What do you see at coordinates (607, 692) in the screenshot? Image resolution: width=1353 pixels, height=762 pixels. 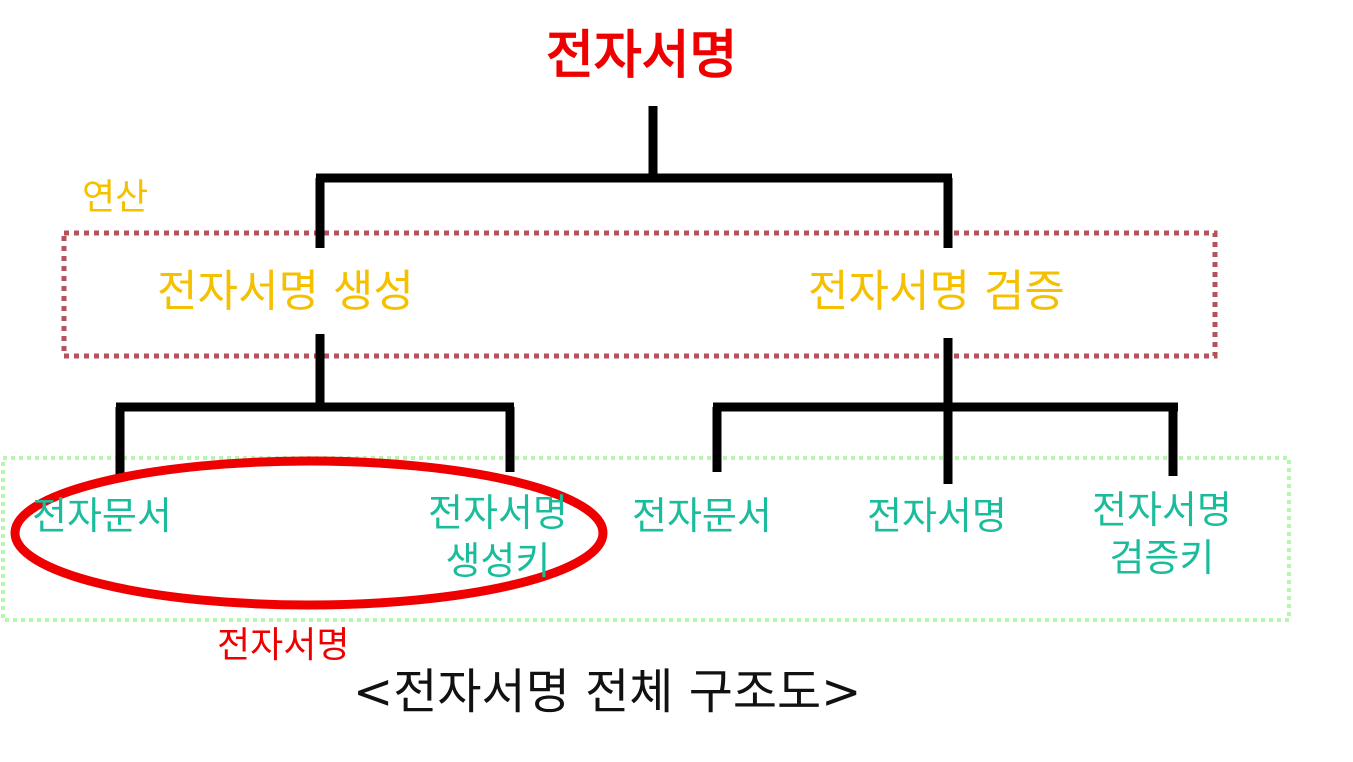 I see `diagram-caption: <전자서명 전체 구조도>` at bounding box center [607, 692].